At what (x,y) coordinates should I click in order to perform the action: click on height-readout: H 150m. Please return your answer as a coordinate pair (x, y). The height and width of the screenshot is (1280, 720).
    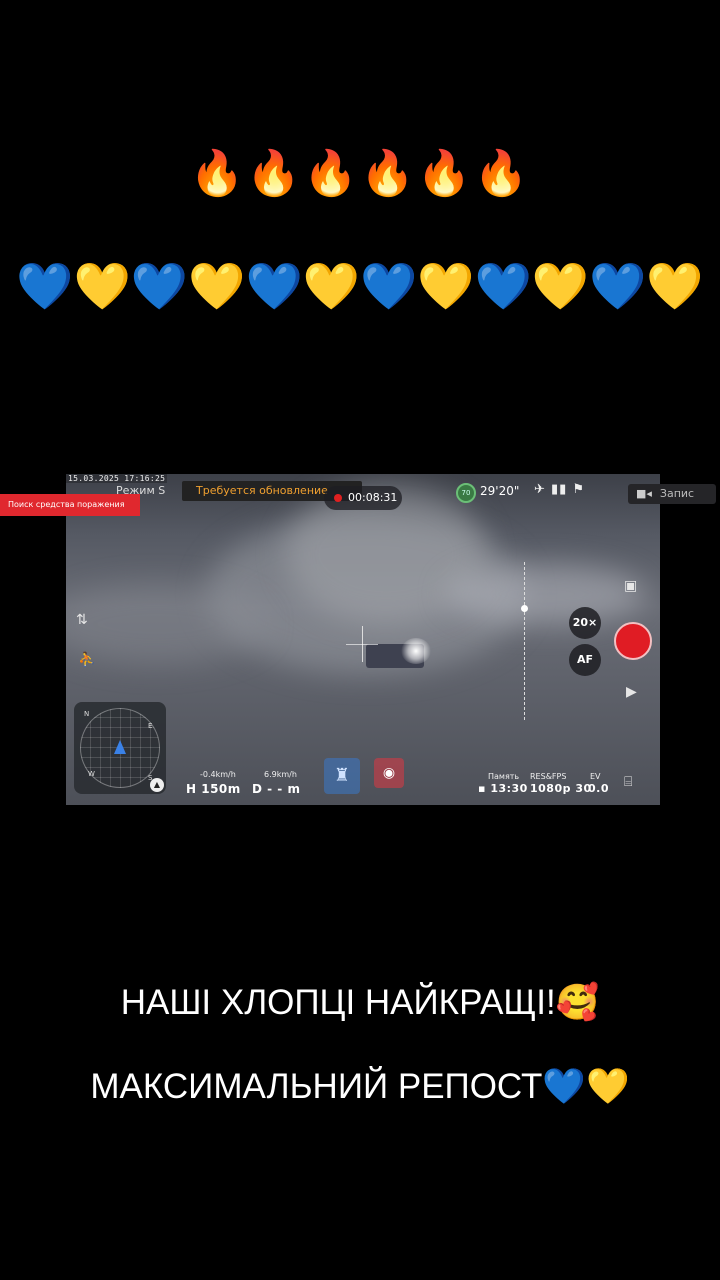
    Looking at the image, I should click on (213, 789).